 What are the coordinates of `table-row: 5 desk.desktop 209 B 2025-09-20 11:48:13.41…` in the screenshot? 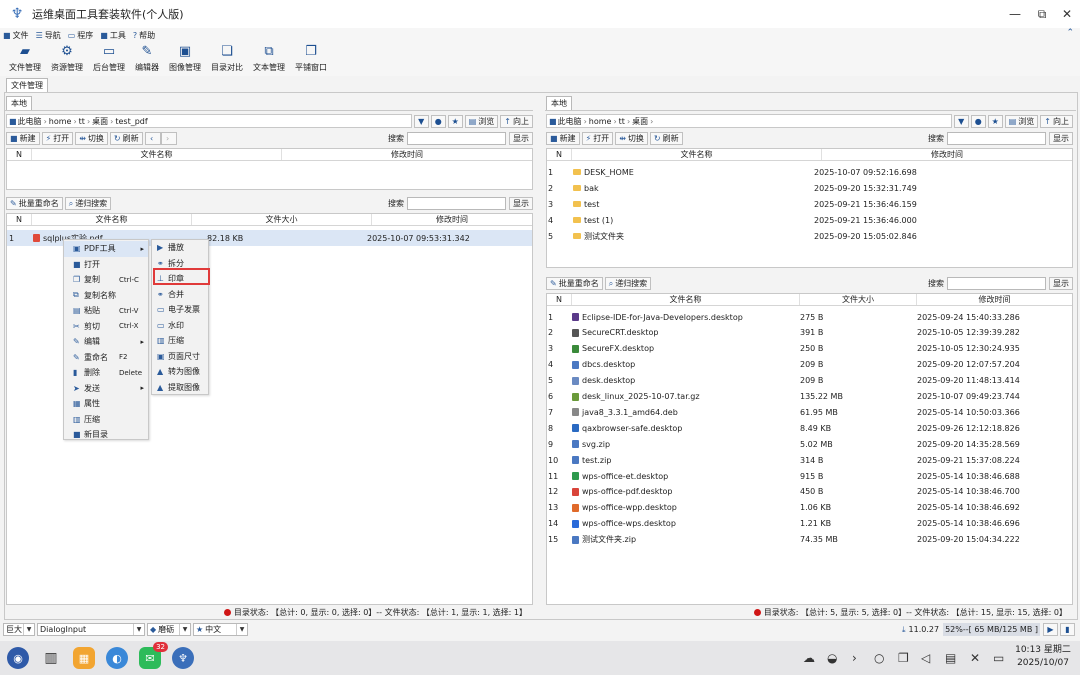 It's located at (809, 381).